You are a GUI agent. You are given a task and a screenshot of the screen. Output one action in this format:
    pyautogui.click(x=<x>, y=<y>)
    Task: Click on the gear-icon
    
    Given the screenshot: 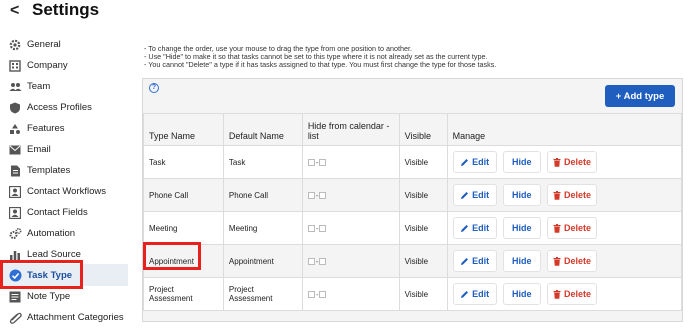 What is the action you would take?
    pyautogui.click(x=15, y=45)
    